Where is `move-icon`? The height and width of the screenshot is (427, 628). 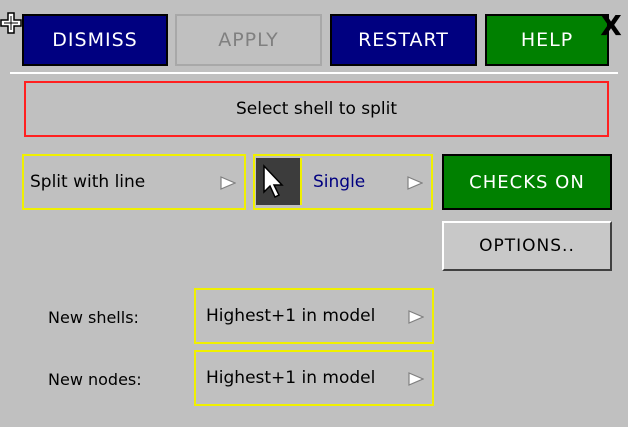 move-icon is located at coordinates (11, 23).